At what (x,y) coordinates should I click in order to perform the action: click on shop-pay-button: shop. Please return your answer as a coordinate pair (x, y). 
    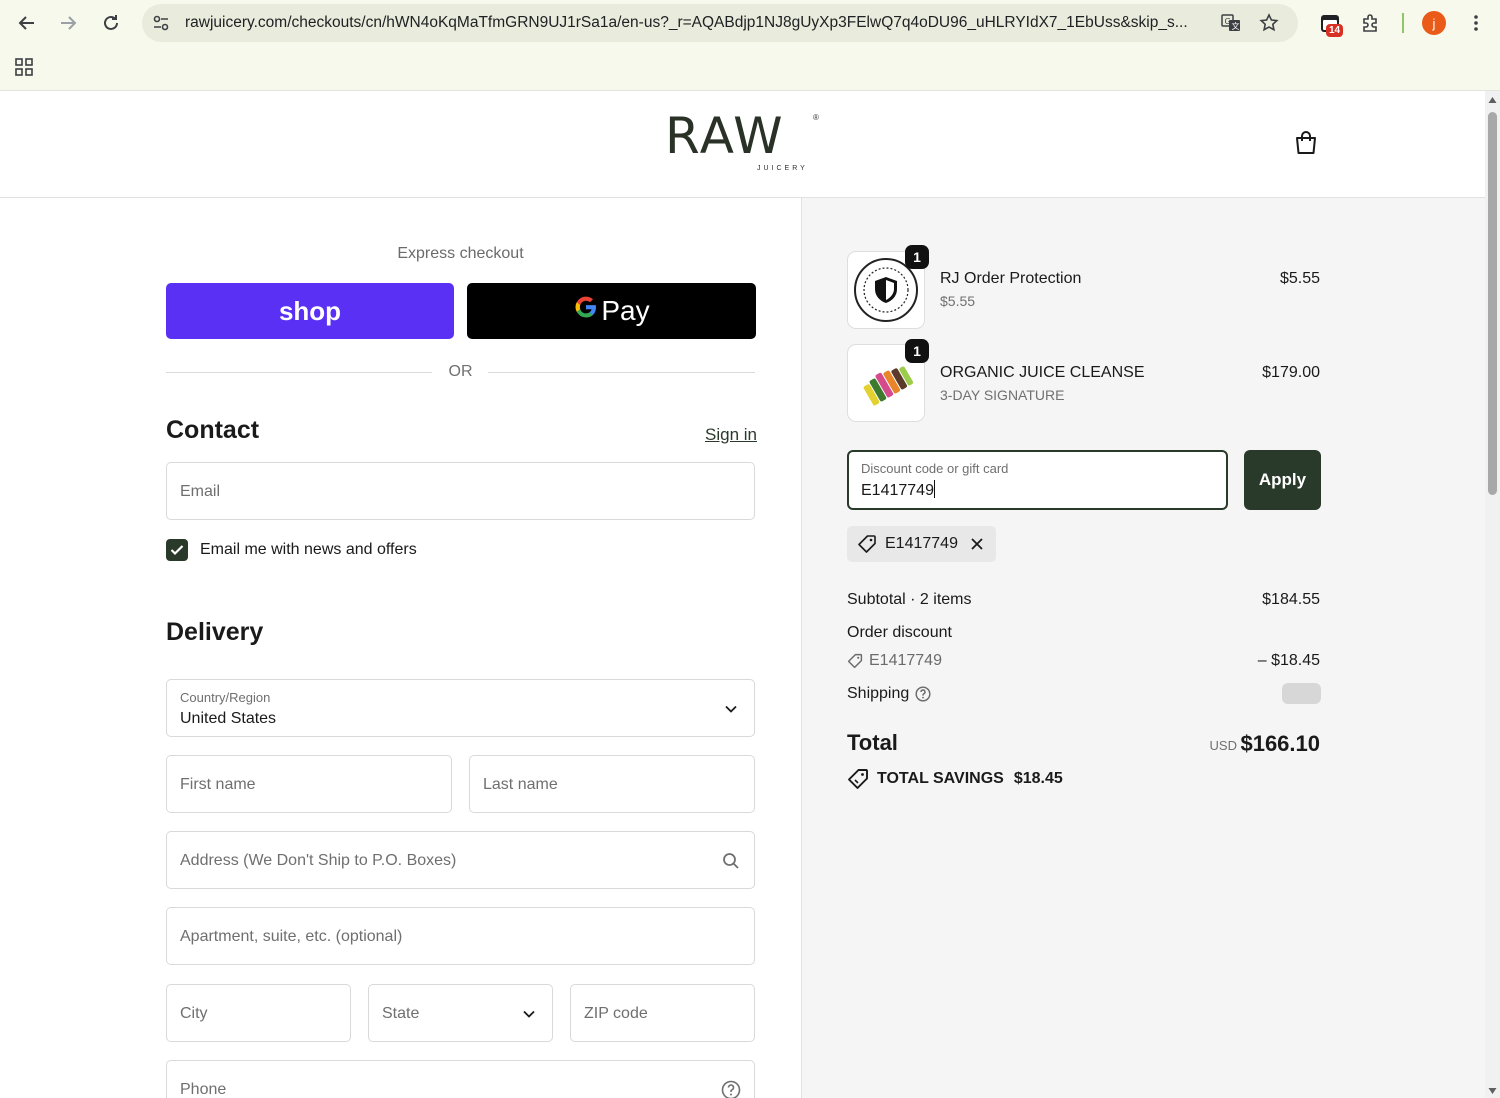
    Looking at the image, I should click on (310, 311).